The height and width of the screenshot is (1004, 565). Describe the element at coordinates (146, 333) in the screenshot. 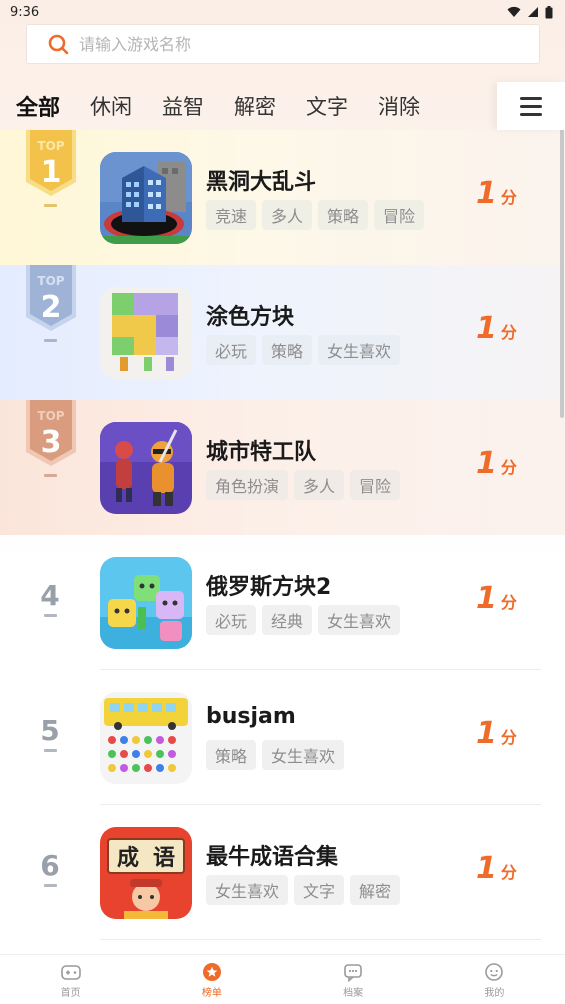

I see `game-icon-color-blocks` at that location.